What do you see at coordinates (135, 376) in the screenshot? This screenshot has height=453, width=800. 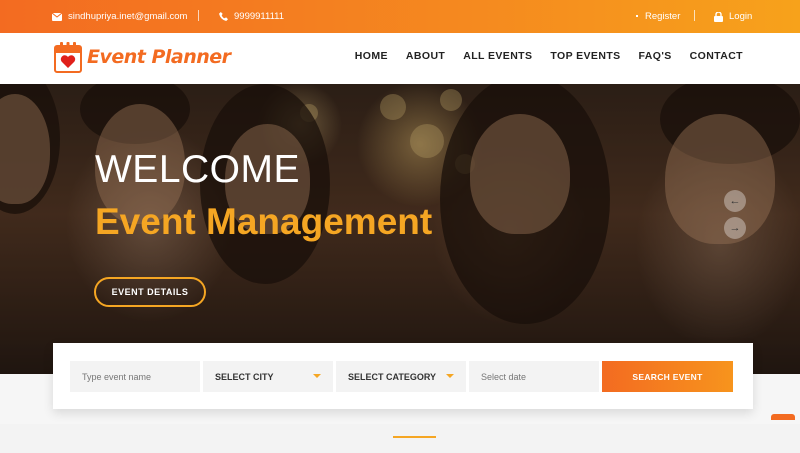 I see `event-name-input: Type event name` at bounding box center [135, 376].